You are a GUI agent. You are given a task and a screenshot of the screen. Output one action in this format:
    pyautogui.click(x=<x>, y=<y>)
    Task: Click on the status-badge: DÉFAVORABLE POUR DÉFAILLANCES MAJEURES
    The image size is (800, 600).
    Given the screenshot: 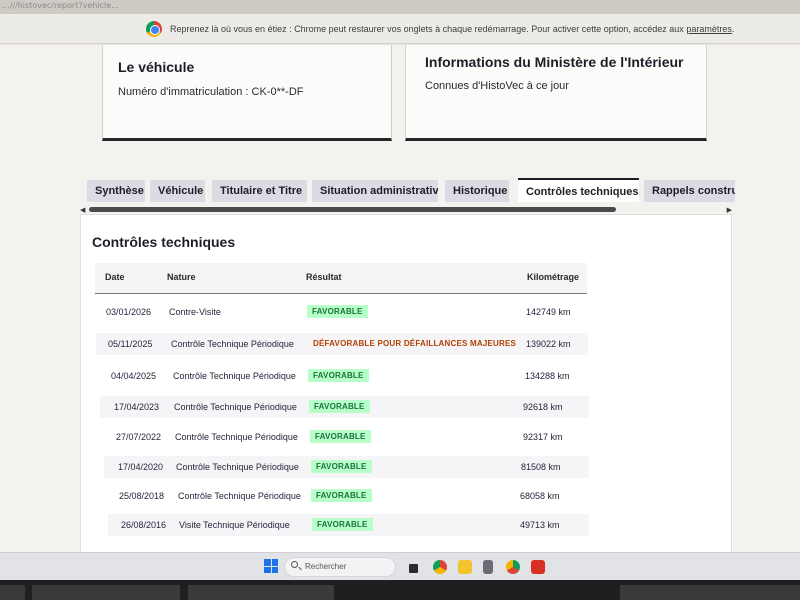 What is the action you would take?
    pyautogui.click(x=415, y=343)
    